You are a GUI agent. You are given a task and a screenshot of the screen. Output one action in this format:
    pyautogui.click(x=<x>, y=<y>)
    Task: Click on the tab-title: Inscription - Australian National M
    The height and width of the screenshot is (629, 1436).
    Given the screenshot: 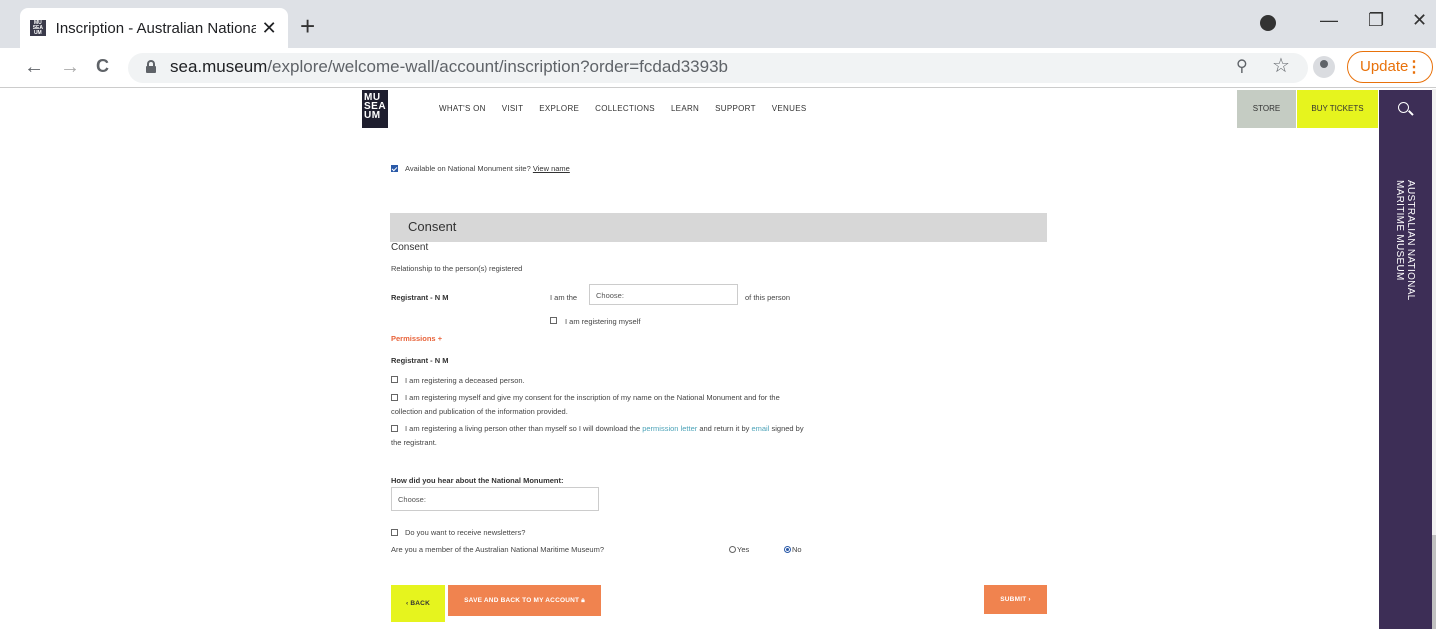 What is the action you would take?
    pyautogui.click(x=156, y=28)
    